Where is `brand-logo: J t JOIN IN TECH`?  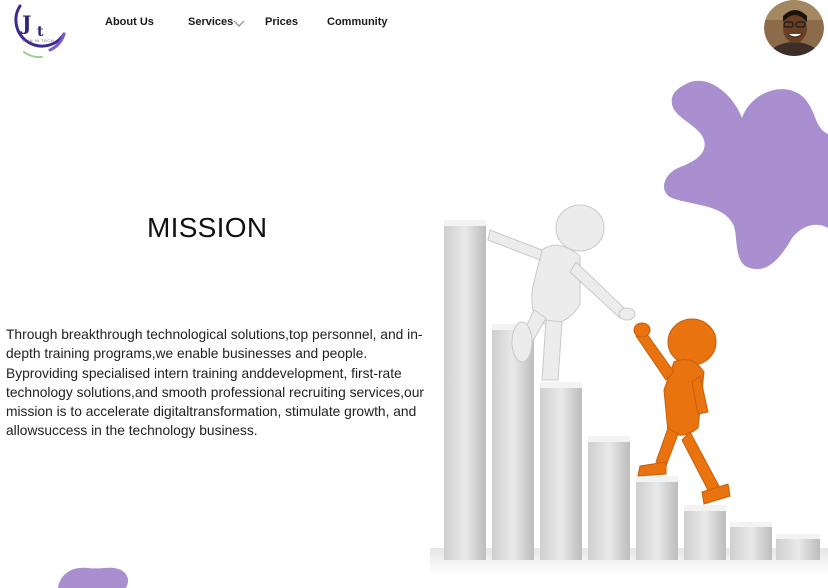 brand-logo: J t JOIN IN TECH is located at coordinates (38, 31).